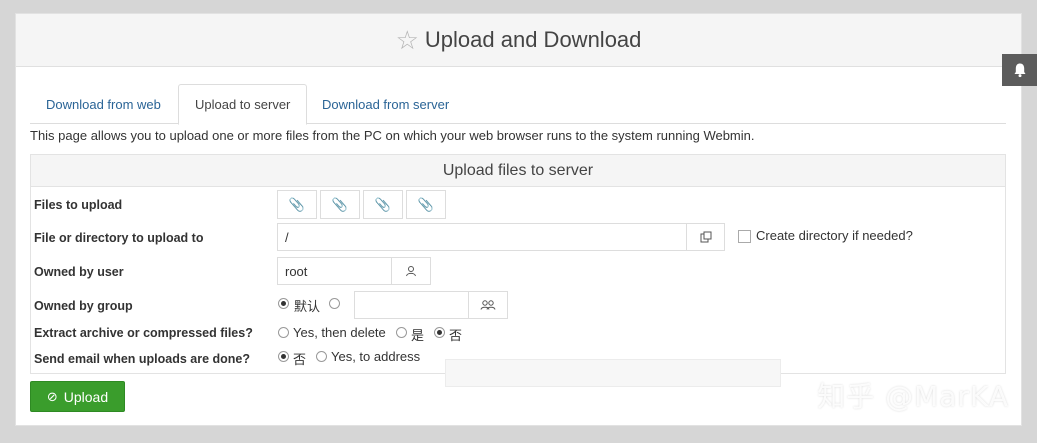 This screenshot has height=443, width=1037. I want to click on file-select-button-1: 📎, so click(297, 204).